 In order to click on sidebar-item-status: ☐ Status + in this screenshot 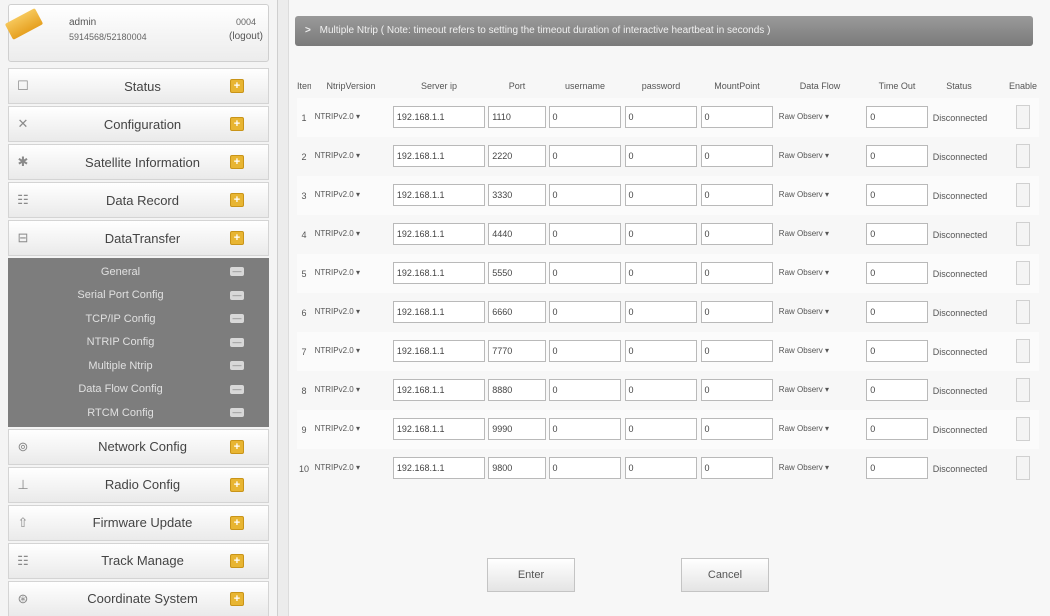, I will do `click(138, 86)`.